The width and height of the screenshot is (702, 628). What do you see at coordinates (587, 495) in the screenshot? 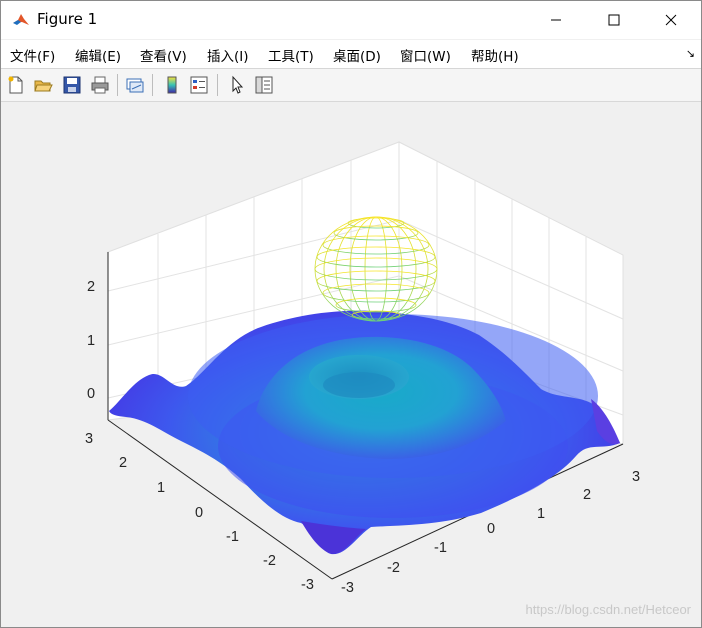
I see `x-tick-label: 2` at bounding box center [587, 495].